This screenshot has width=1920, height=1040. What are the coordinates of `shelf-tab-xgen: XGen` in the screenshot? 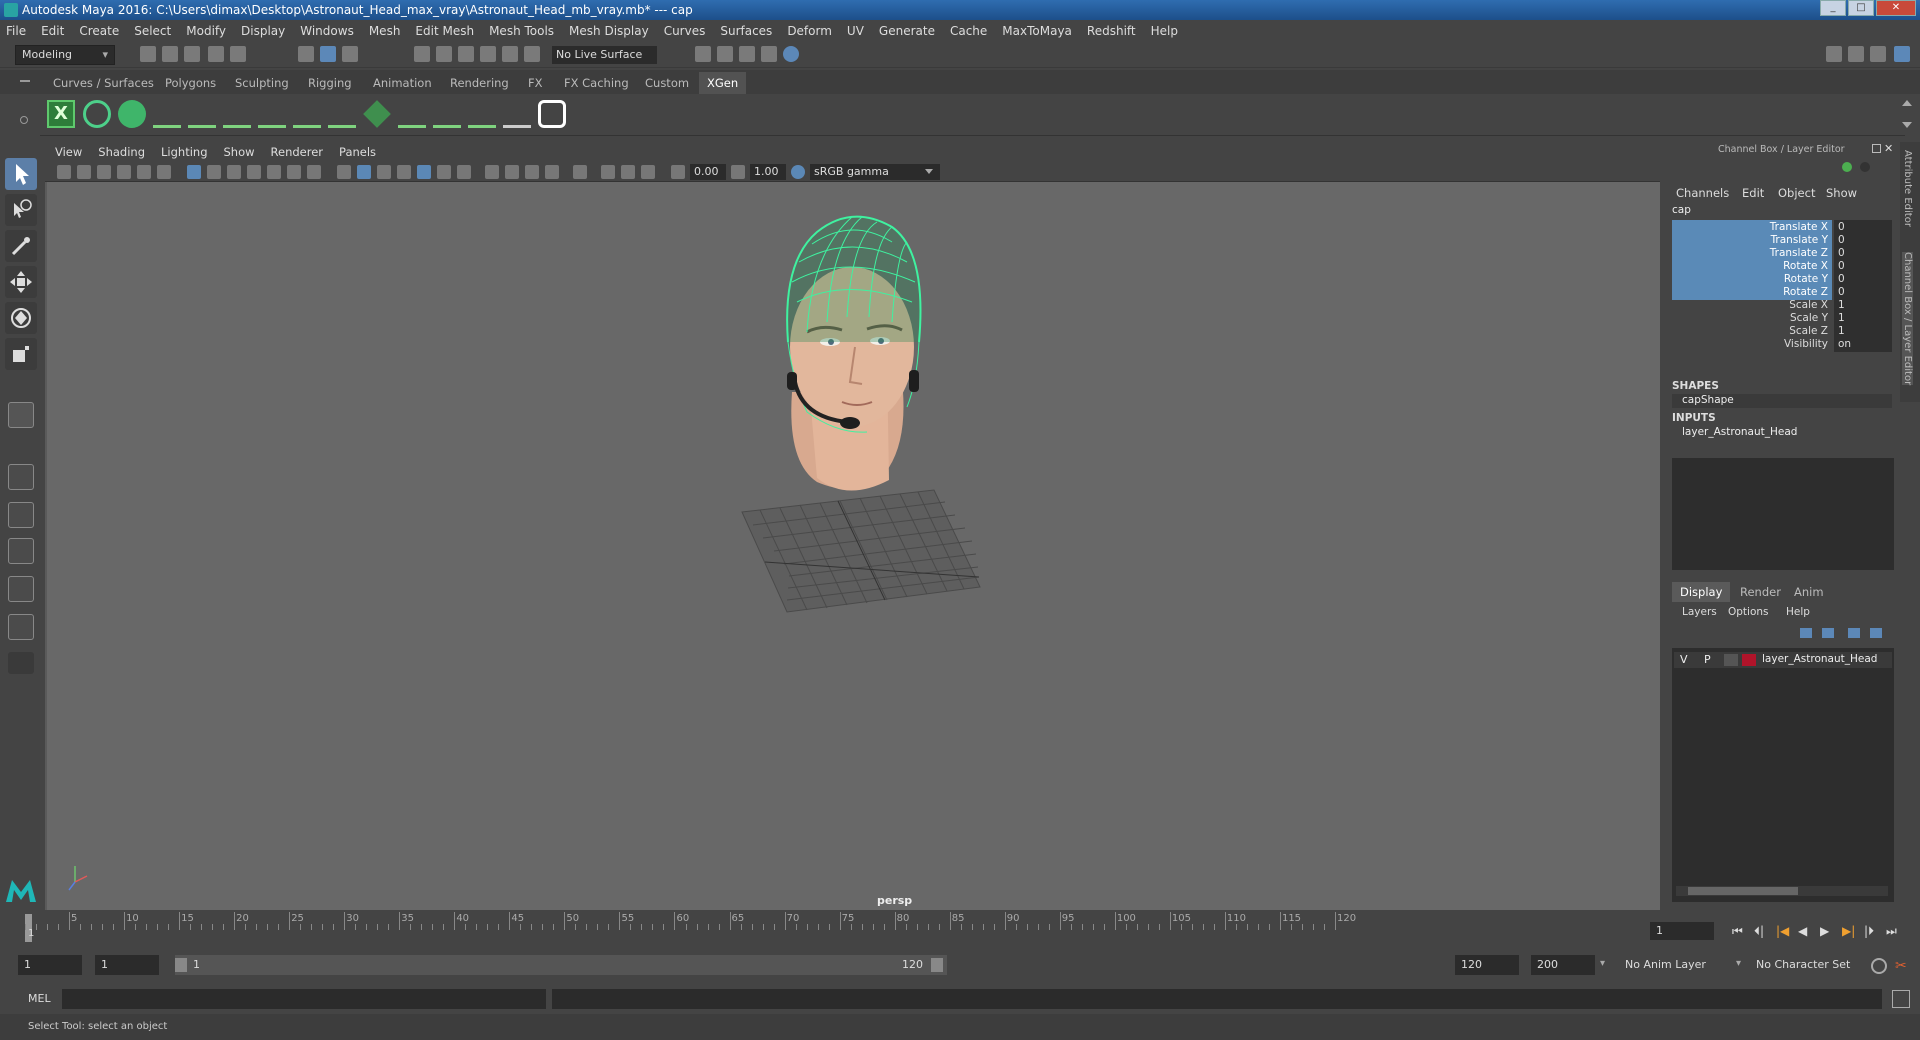 It's located at (723, 83).